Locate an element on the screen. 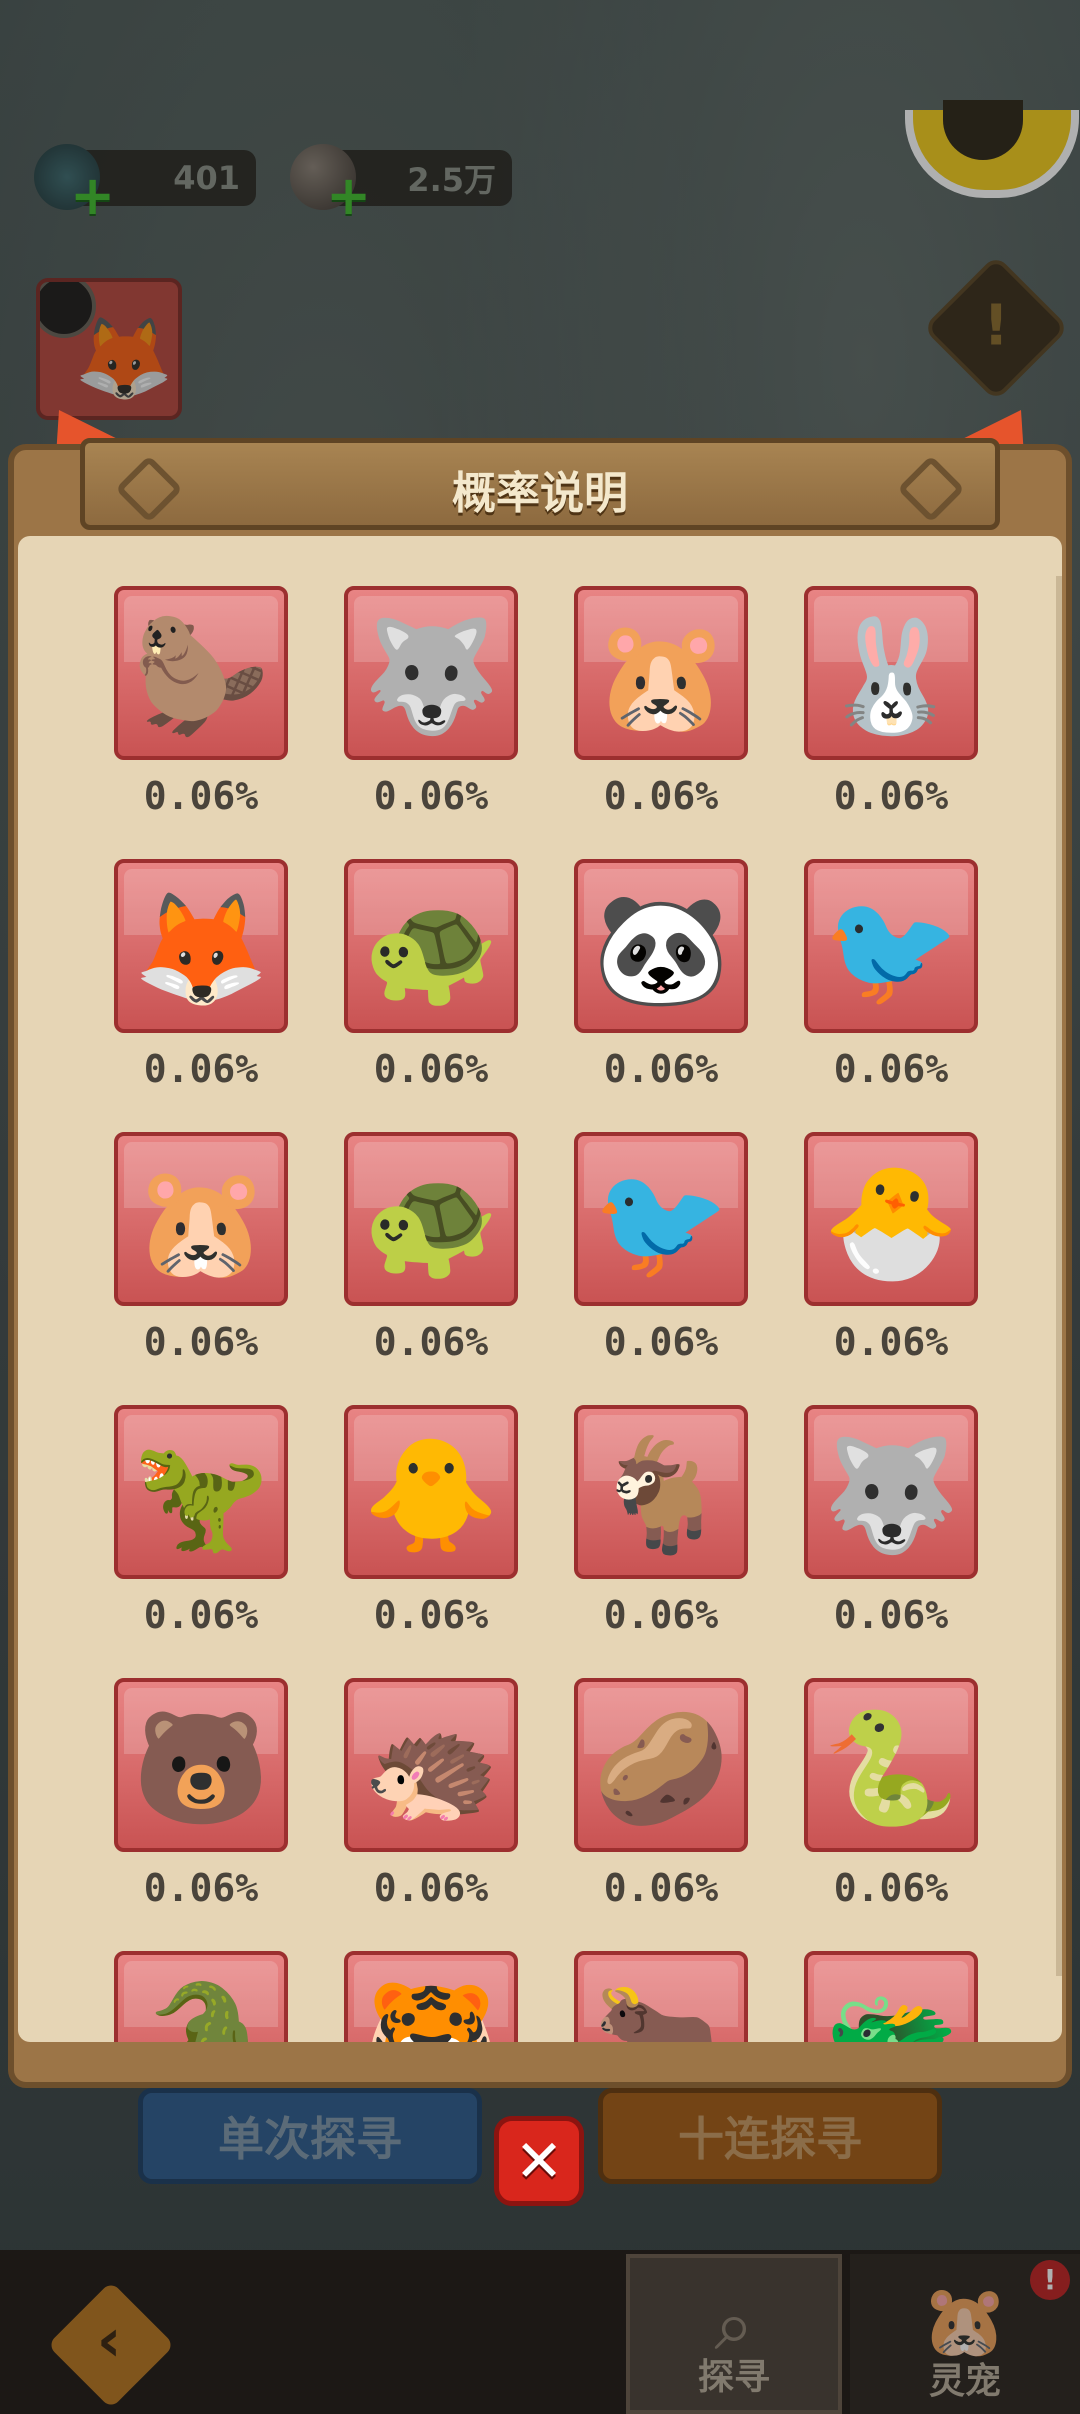 The height and width of the screenshot is (2414, 1080). pet-item: 🦔 0.06% is located at coordinates (433, 1794).